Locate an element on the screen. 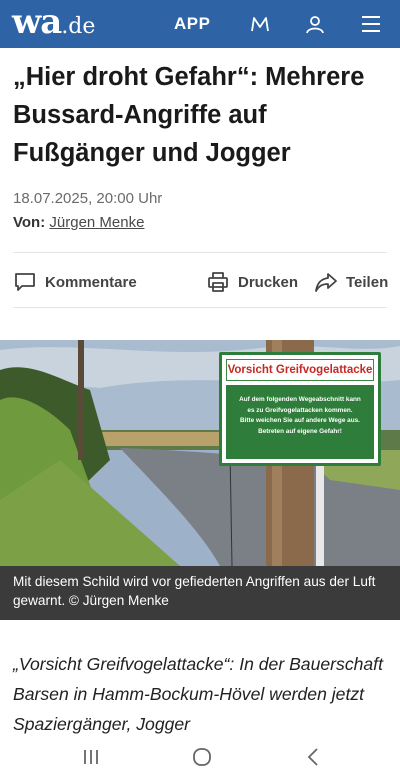  author-link: Jürgen Menke is located at coordinates (96, 222).